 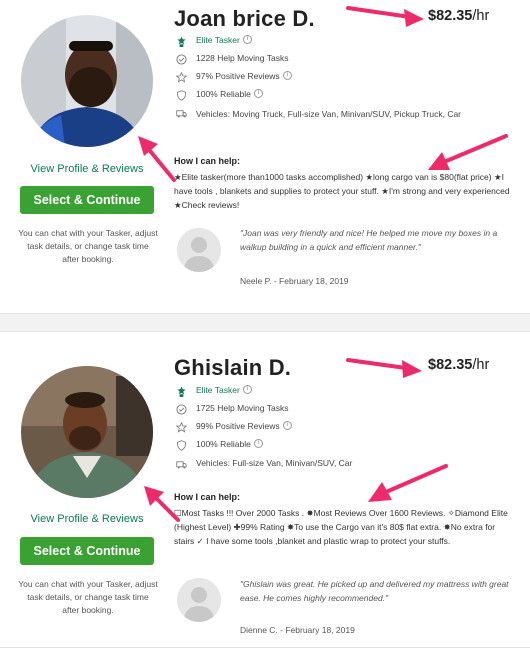 I want to click on reviews-row: 99% Positive Reviews i, so click(x=233, y=427).